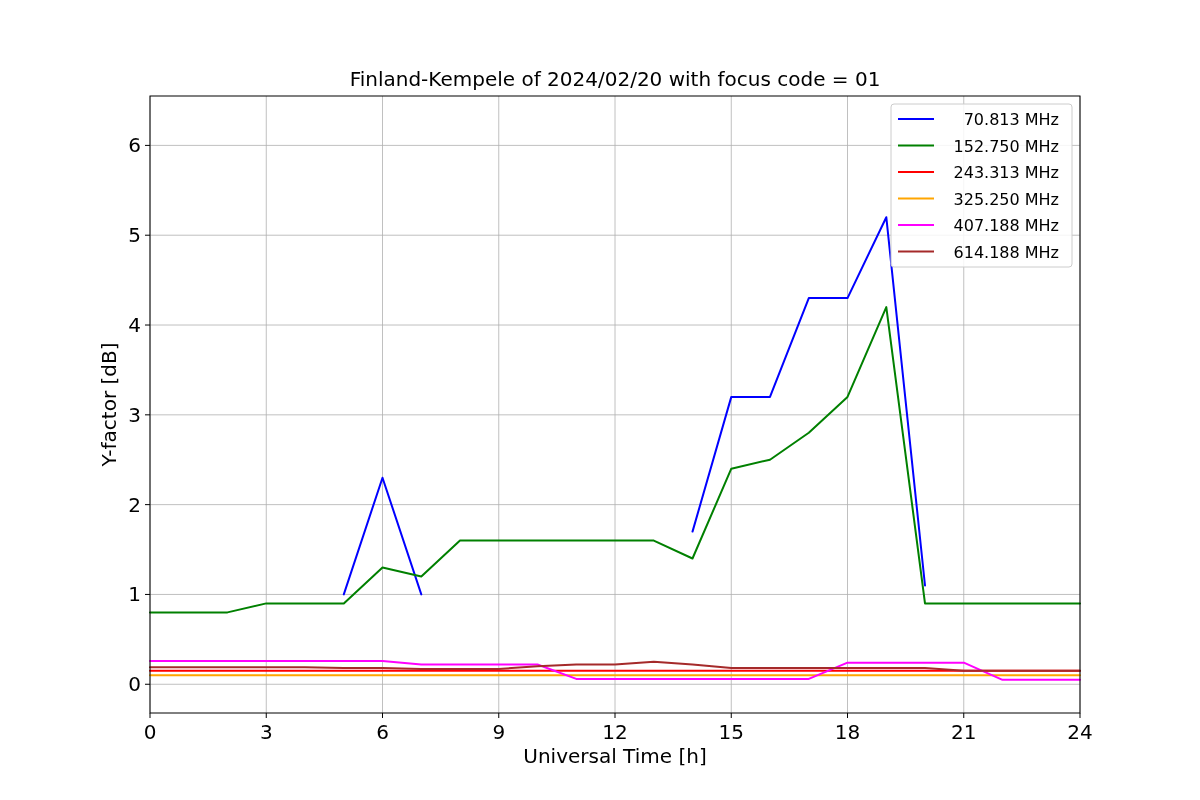 This screenshot has width=1200, height=800. Describe the element at coordinates (134, 684) in the screenshot. I see `y-tick-label: 0` at that location.